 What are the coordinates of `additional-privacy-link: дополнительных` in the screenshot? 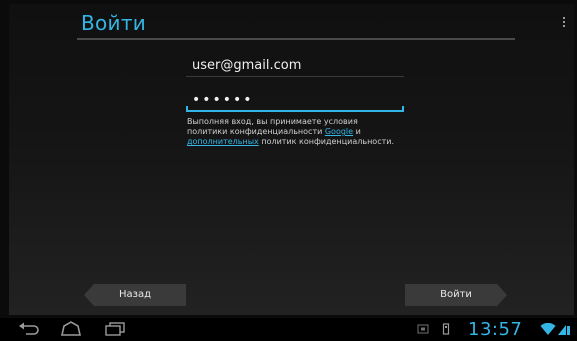 It's located at (223, 141).